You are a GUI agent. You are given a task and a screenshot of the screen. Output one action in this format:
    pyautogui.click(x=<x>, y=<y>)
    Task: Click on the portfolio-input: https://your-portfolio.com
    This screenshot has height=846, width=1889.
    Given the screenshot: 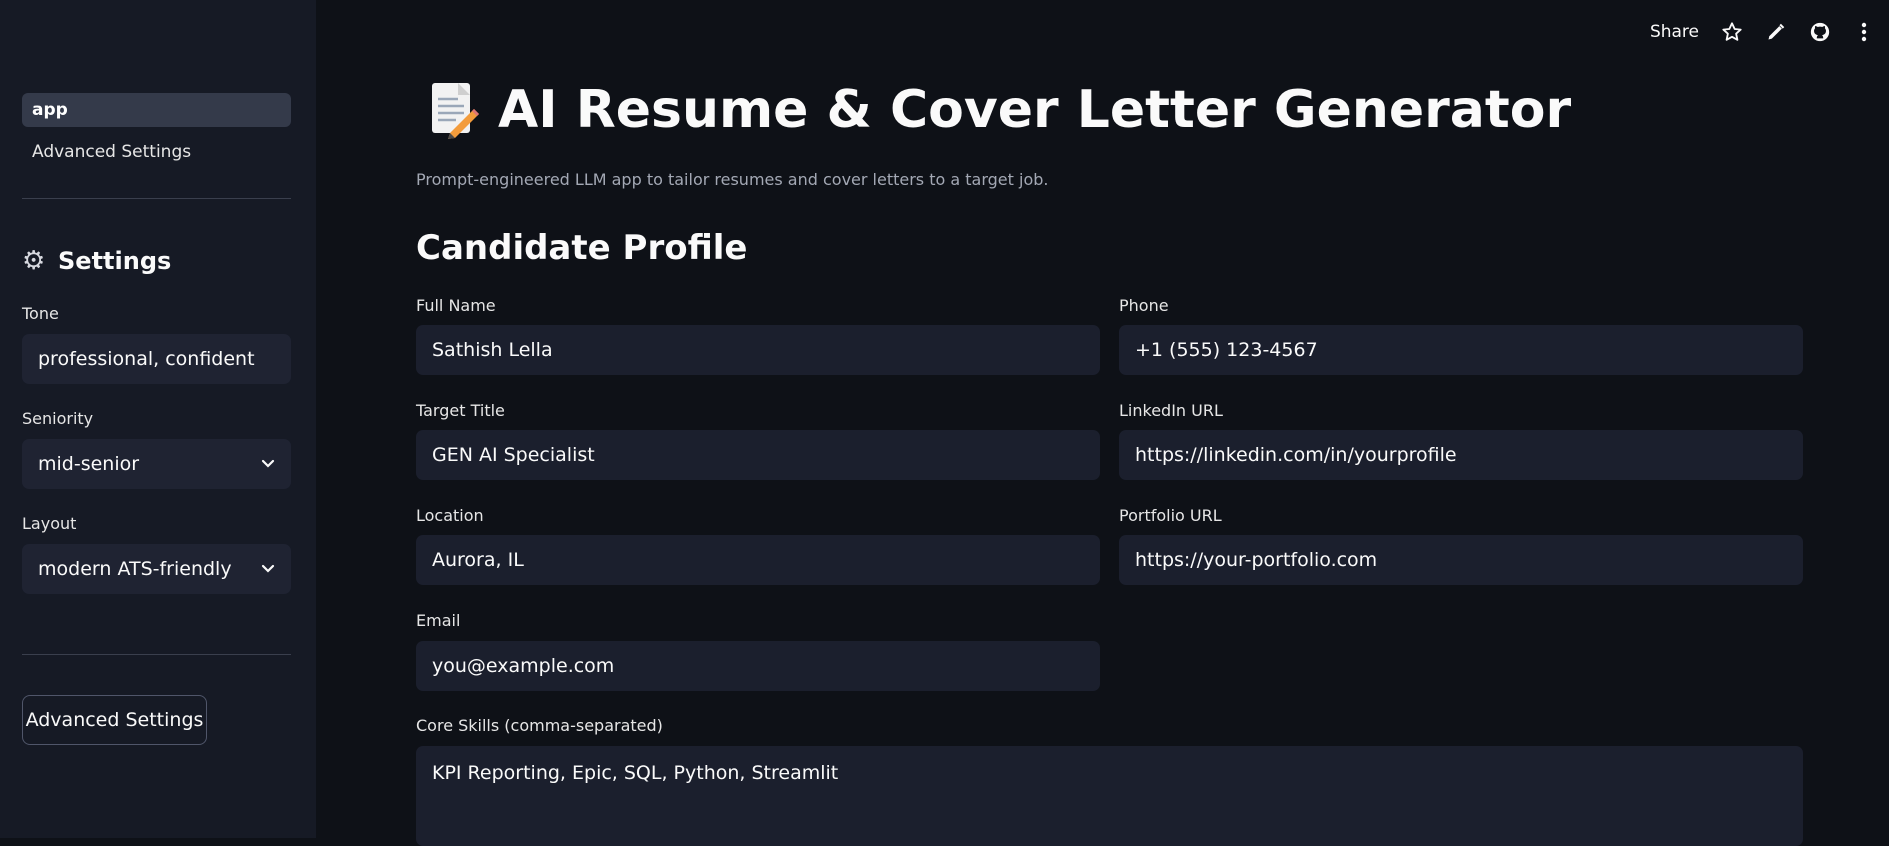 What is the action you would take?
    pyautogui.click(x=1461, y=560)
    